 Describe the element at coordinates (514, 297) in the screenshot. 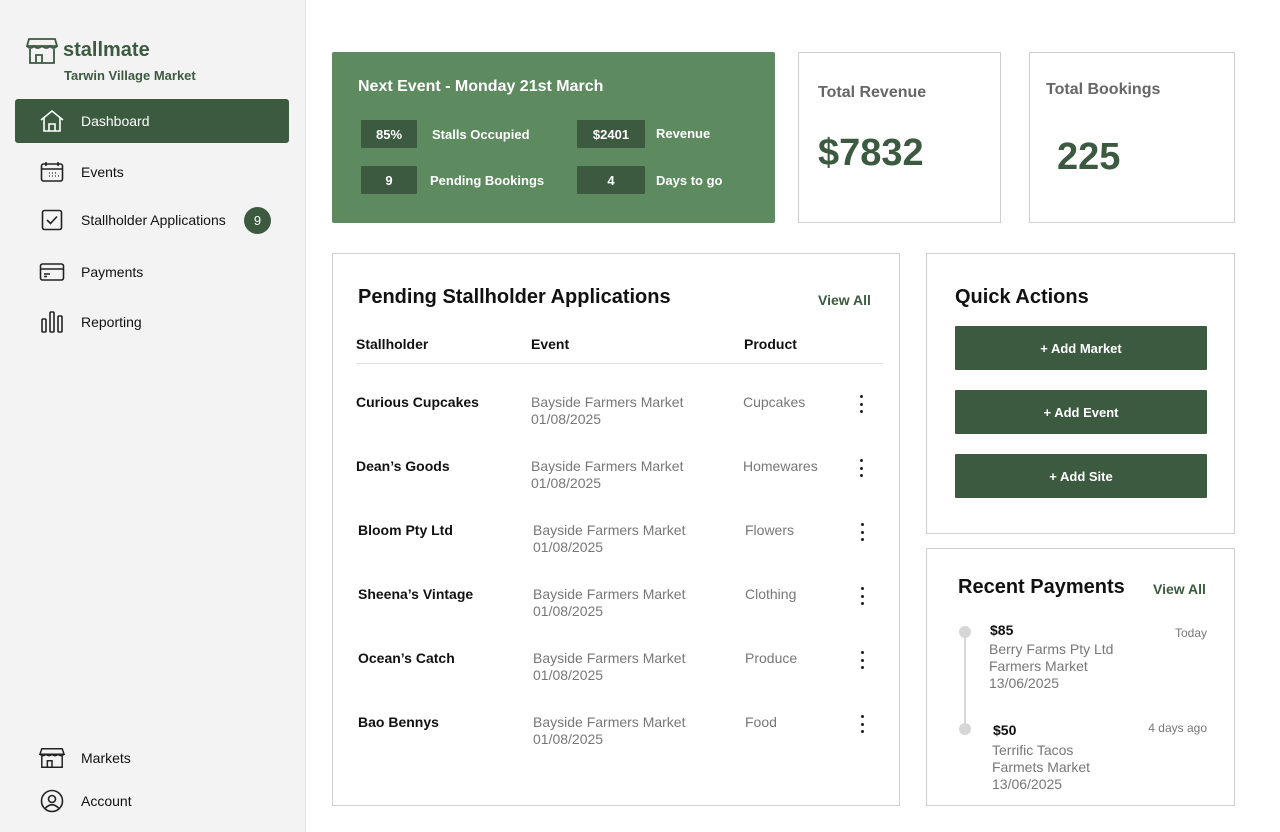

I see `pending-applications-title: Pending Stallholder Applications` at that location.